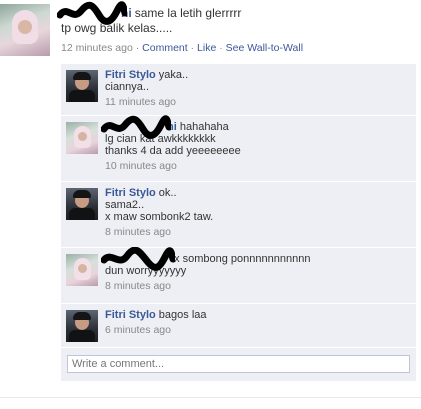 The width and height of the screenshot is (421, 409). I want to click on author-avatar, so click(25, 30).